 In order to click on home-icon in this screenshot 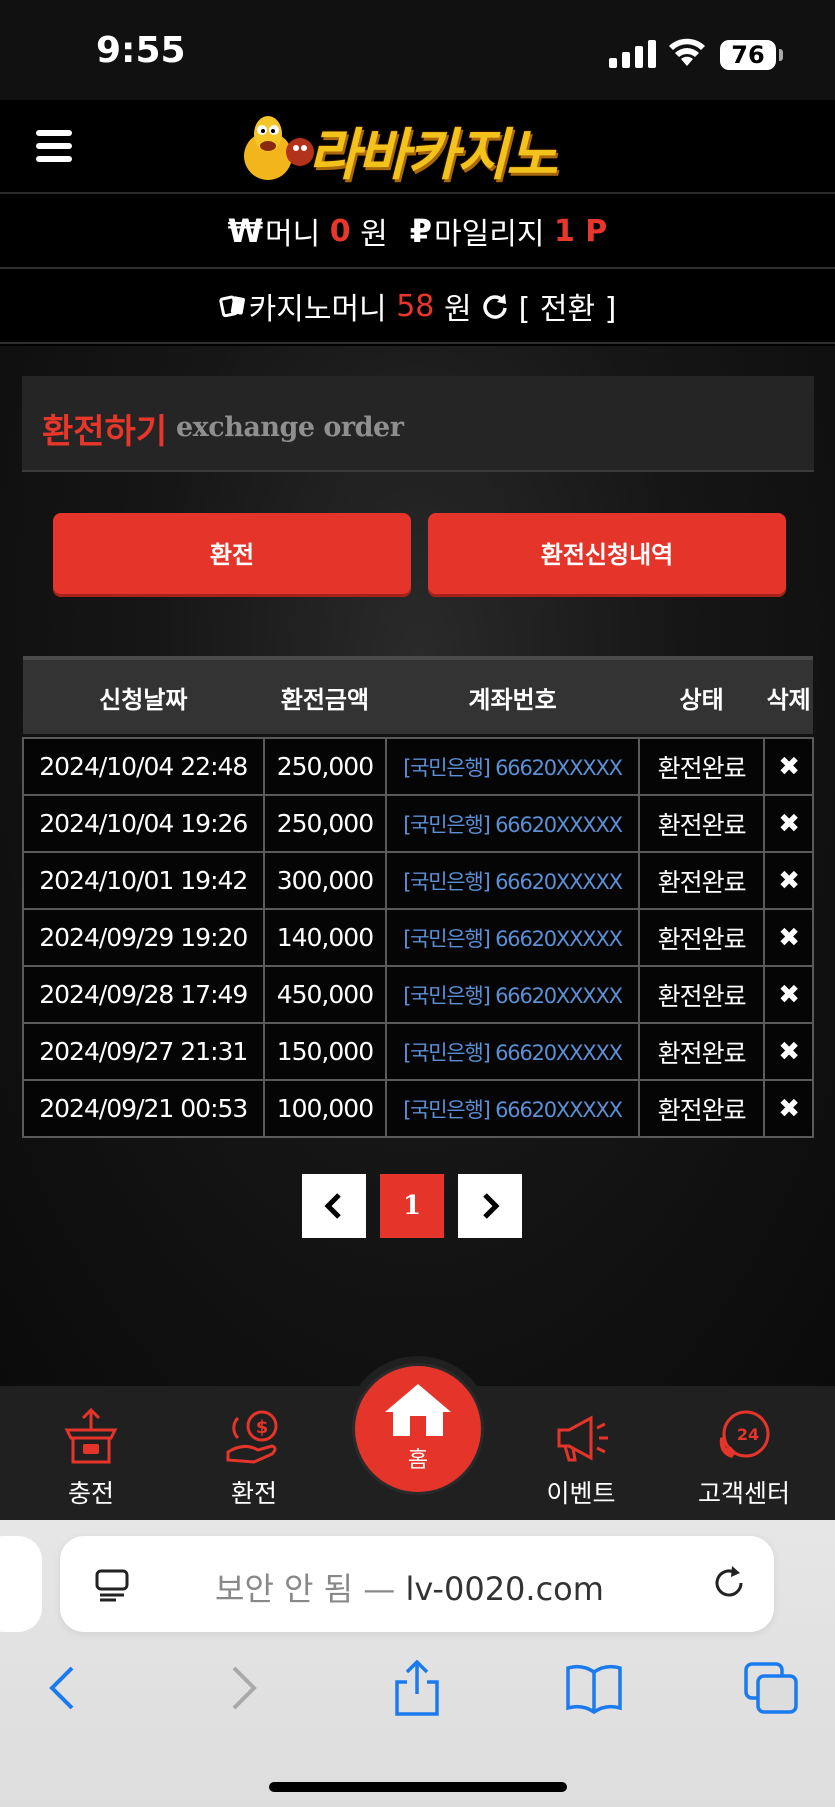, I will do `click(418, 1410)`.